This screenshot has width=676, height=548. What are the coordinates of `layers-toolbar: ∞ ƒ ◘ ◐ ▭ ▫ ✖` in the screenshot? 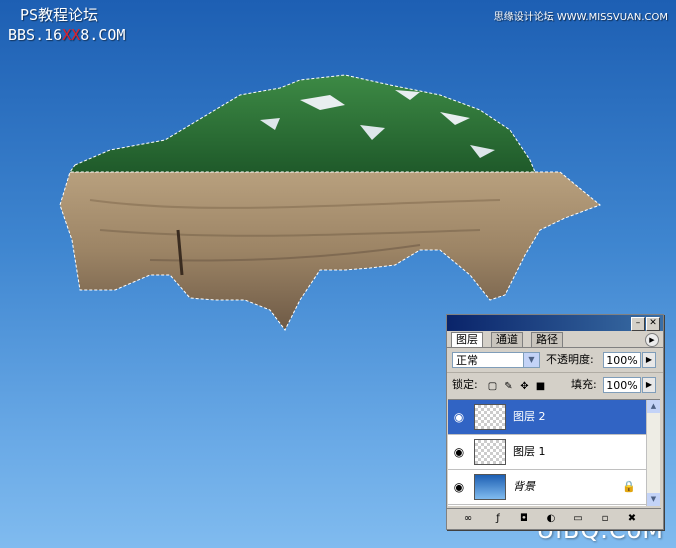 It's located at (554, 518).